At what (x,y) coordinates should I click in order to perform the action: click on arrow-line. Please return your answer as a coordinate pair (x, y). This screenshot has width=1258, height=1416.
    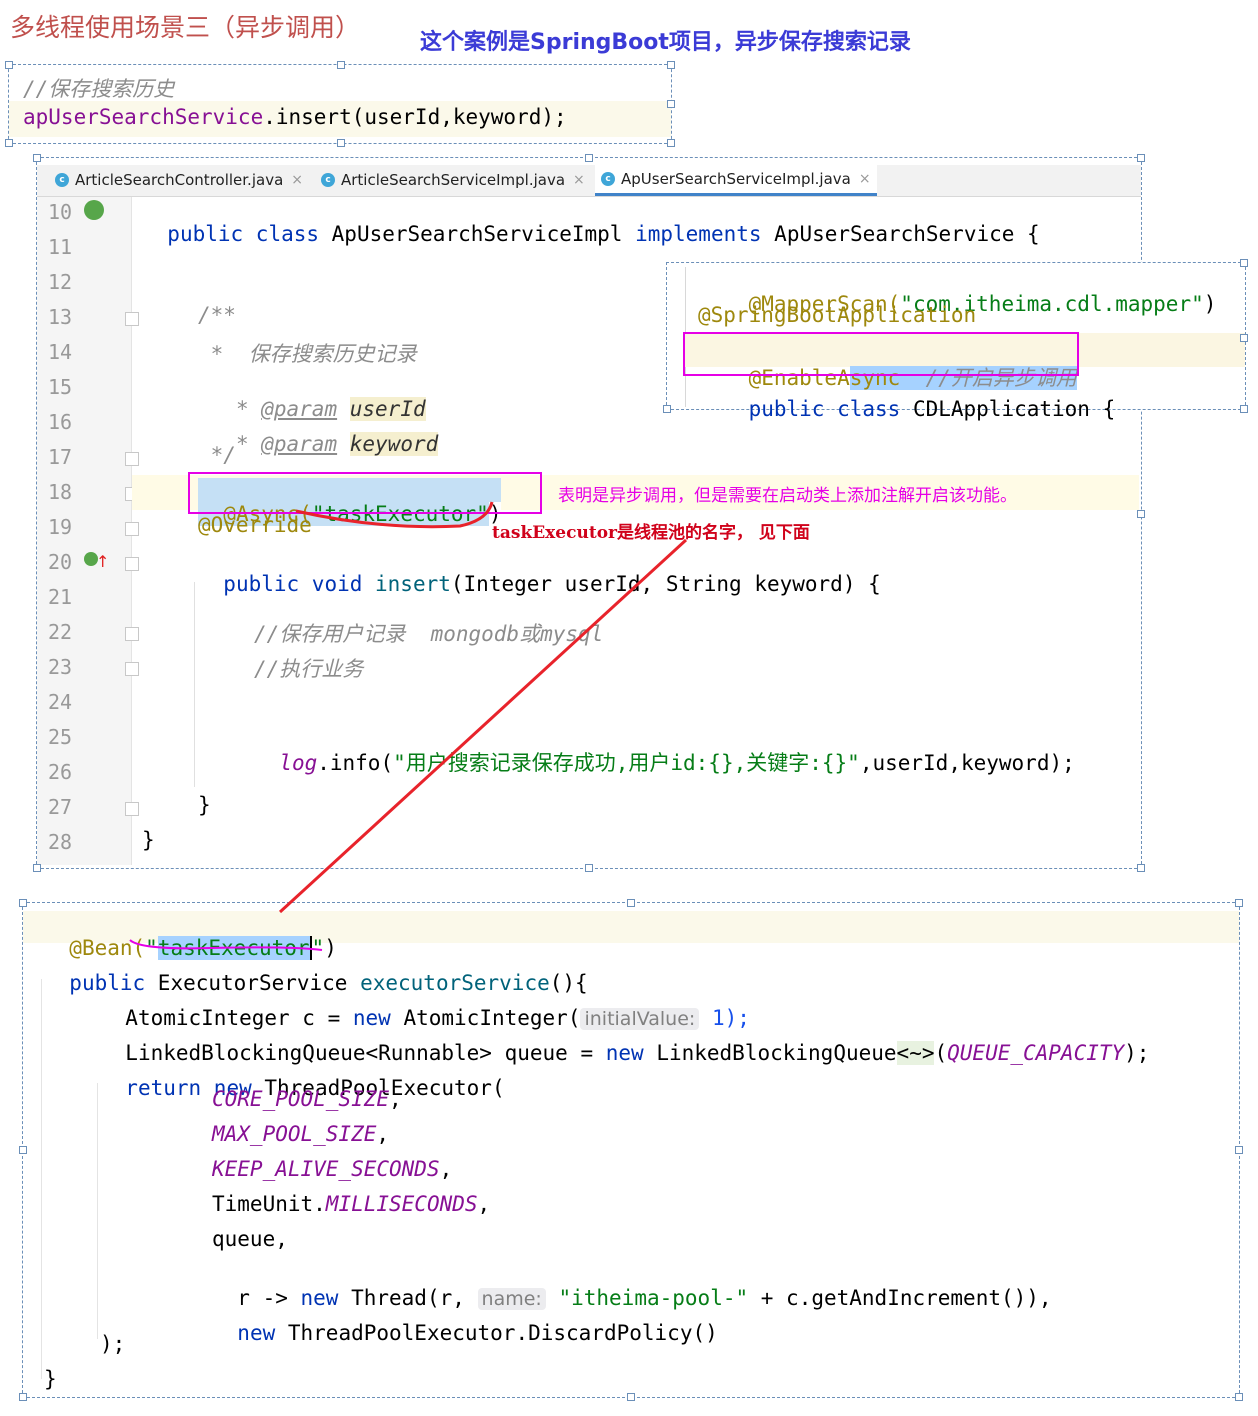
    Looking at the image, I should click on (483, 726).